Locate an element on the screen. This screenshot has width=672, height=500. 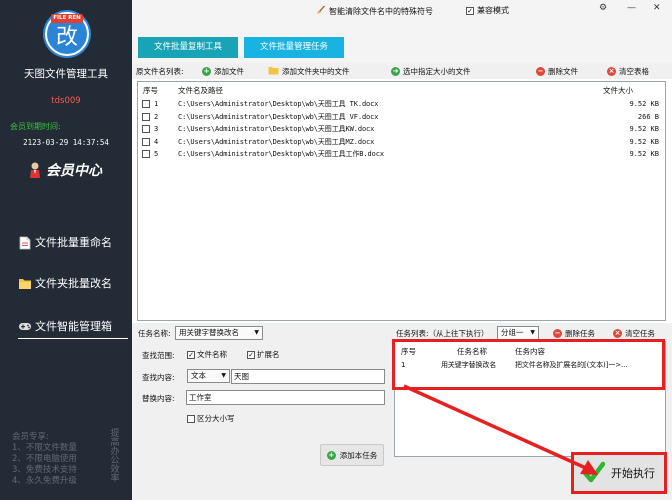
member-icon is located at coordinates (35, 170).